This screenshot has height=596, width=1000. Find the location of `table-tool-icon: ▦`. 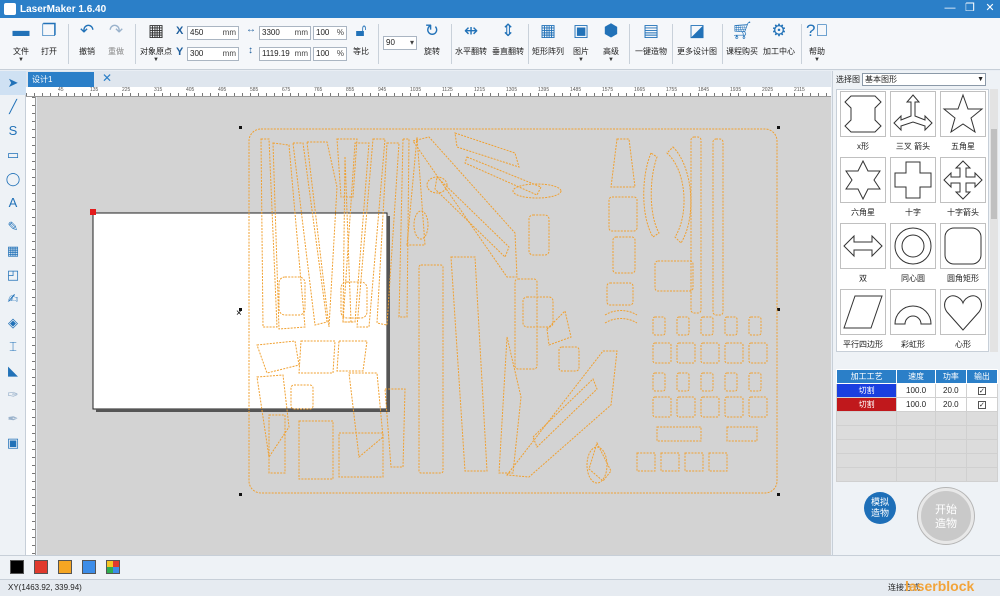

table-tool-icon: ▦ is located at coordinates (13, 251).